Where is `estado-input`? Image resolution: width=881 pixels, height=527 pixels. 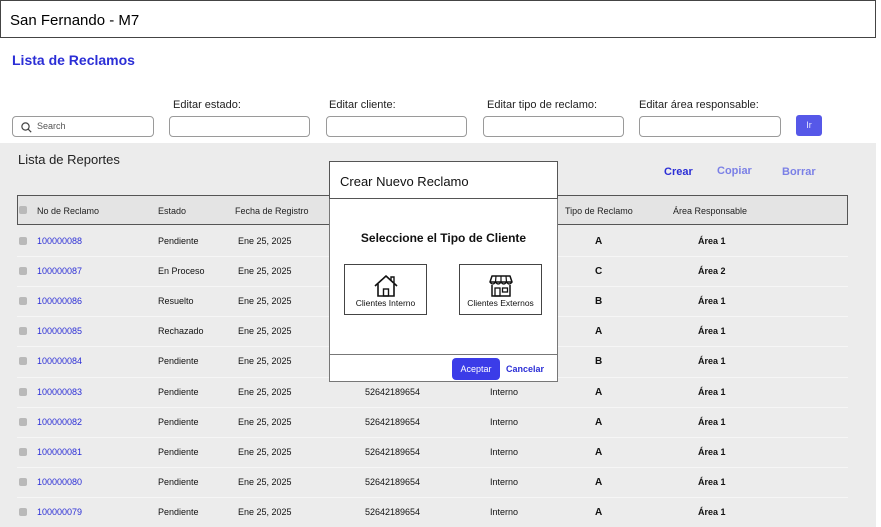
estado-input is located at coordinates (239, 126).